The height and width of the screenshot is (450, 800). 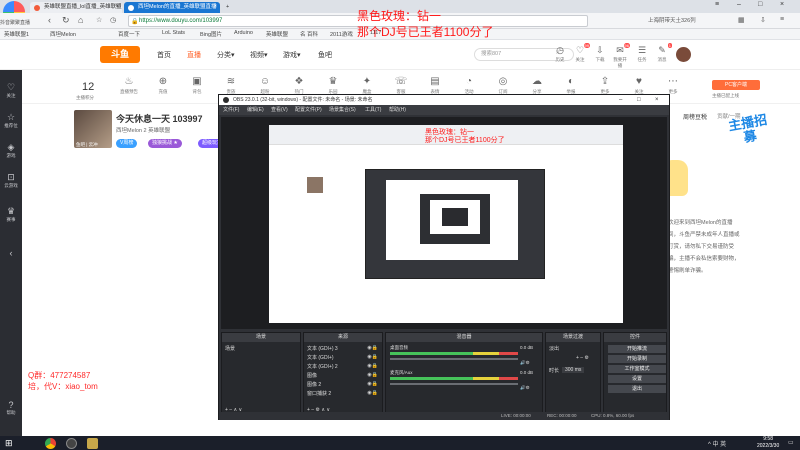 I want to click on top-follow: 99 ♡ 关注, so click(x=581, y=53).